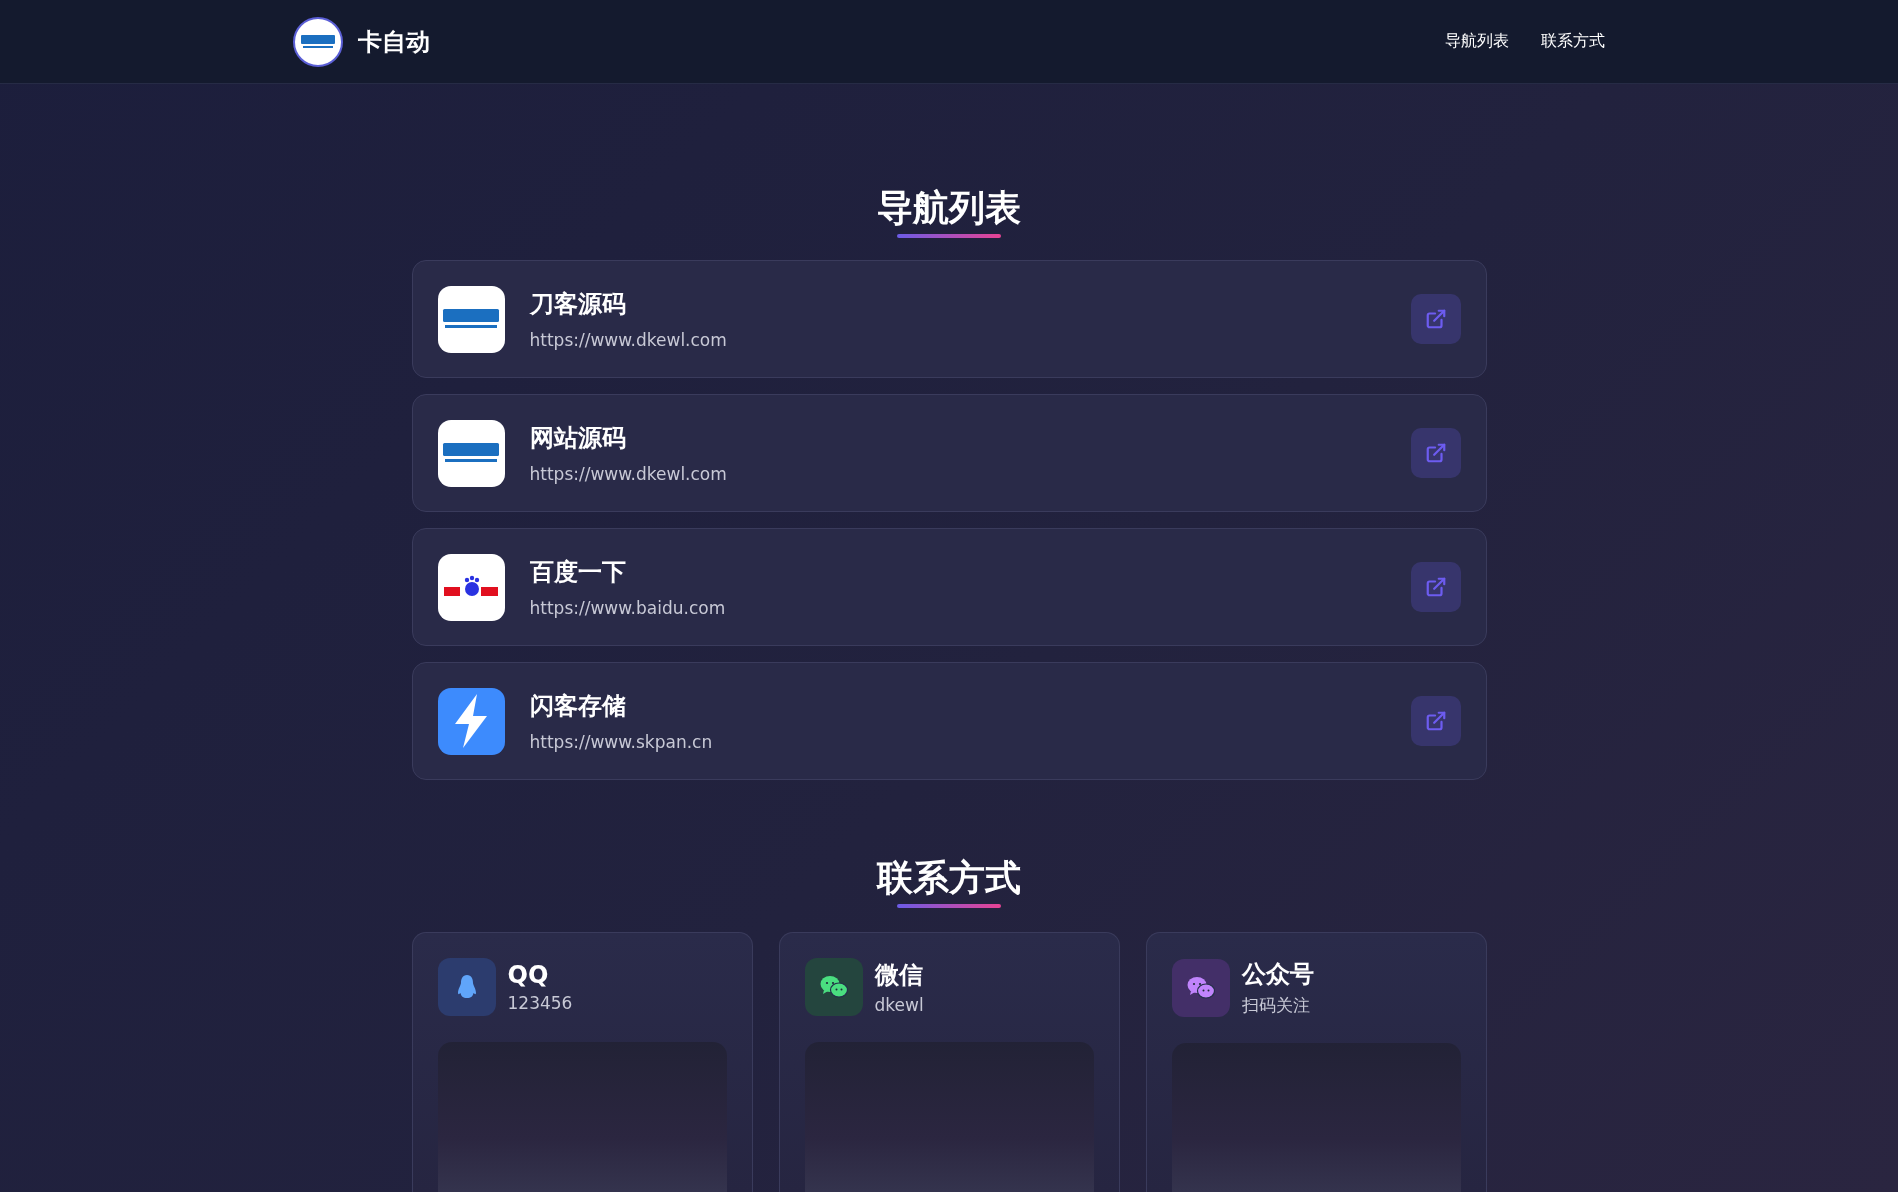  I want to click on nav-link: 联系方式, so click(1573, 41).